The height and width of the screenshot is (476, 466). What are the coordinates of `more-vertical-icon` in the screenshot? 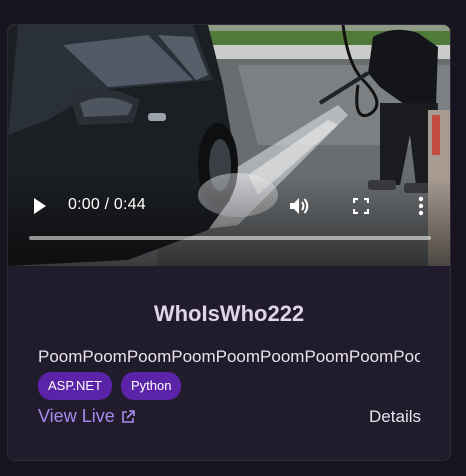 It's located at (421, 206).